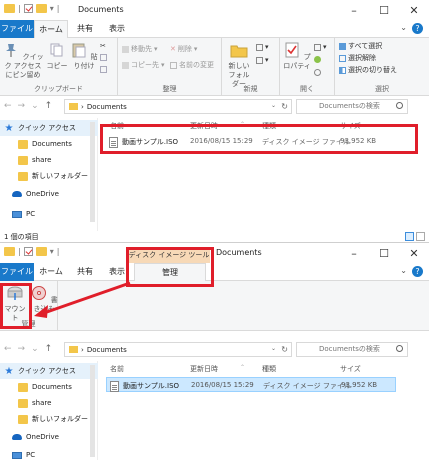  Describe the element at coordinates (420, 236) in the screenshot. I see `large-icons-view-icon` at that location.